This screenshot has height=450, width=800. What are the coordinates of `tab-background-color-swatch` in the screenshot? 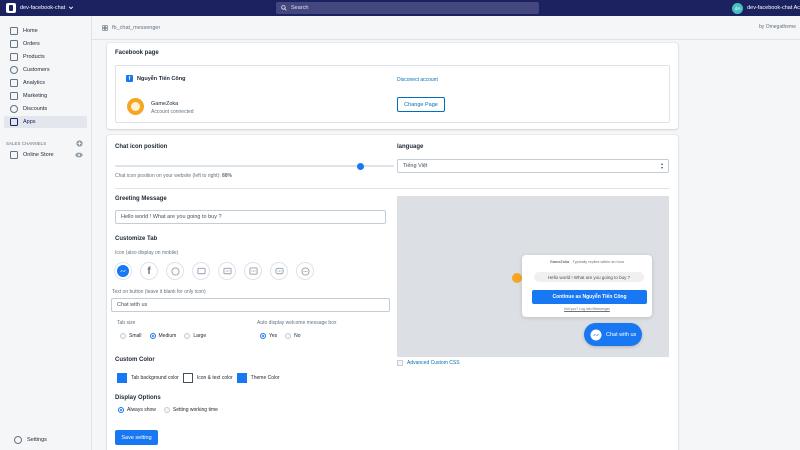 It's located at (122, 378).